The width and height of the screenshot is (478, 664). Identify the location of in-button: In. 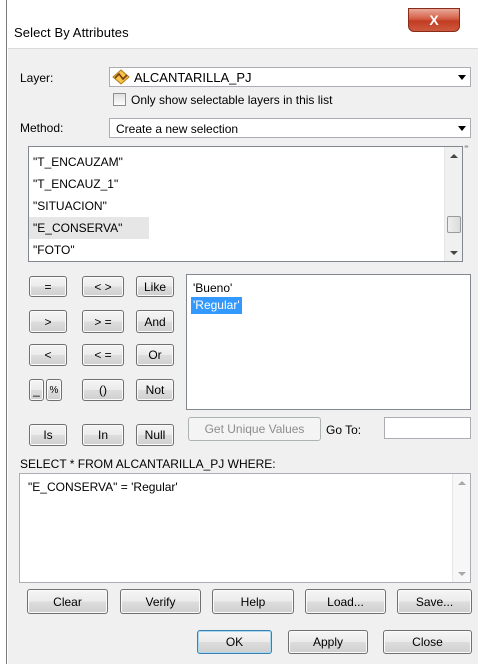
(103, 435).